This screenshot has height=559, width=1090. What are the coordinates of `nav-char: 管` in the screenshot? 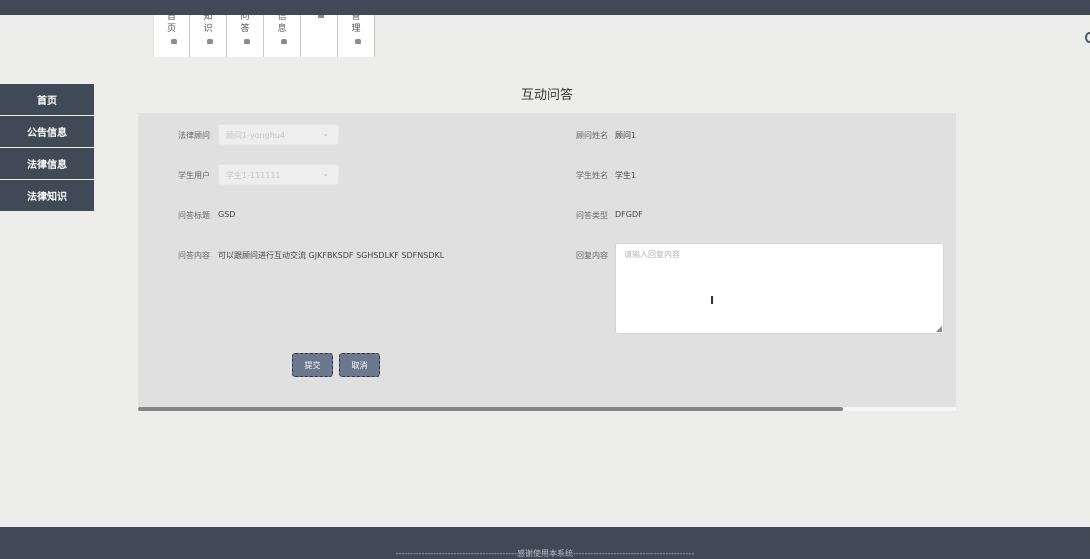 It's located at (356, 18).